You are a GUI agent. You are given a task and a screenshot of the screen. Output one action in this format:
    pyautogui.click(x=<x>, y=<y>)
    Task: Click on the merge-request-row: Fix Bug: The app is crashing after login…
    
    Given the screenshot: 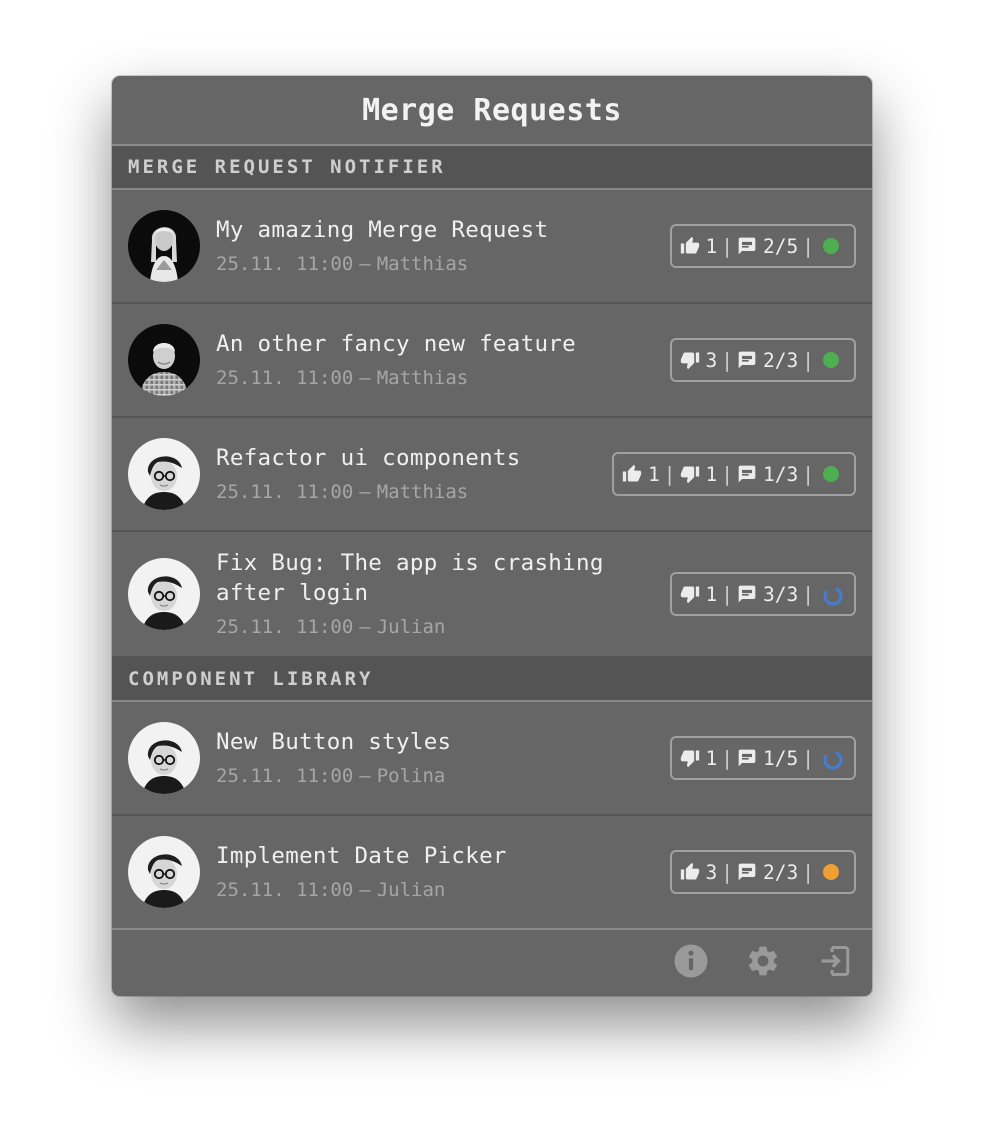 What is the action you would take?
    pyautogui.click(x=492, y=595)
    